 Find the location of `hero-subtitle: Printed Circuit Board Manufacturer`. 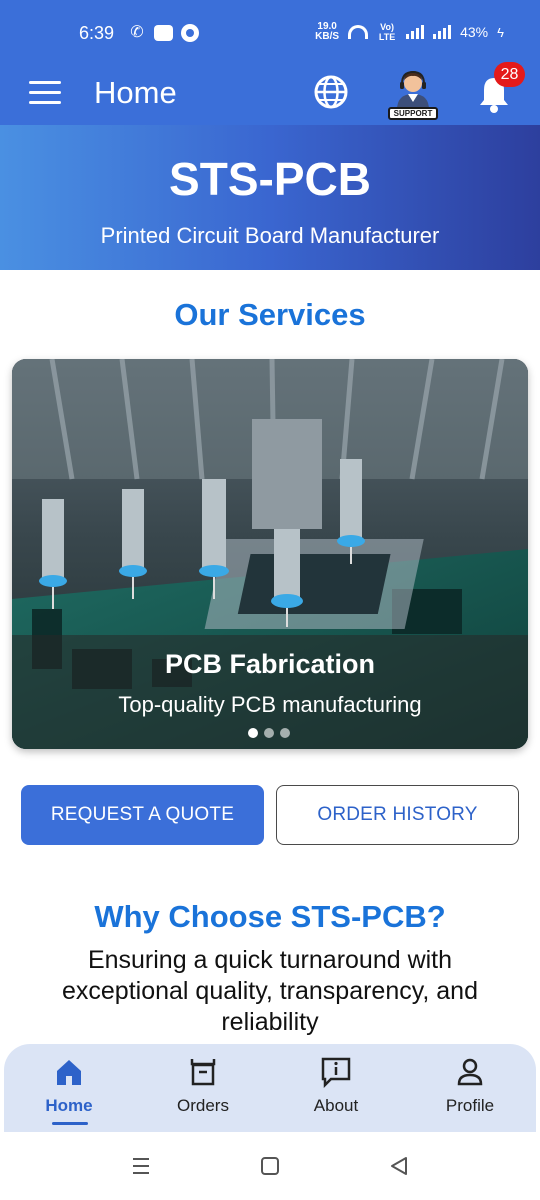

hero-subtitle: Printed Circuit Board Manufacturer is located at coordinates (270, 235).